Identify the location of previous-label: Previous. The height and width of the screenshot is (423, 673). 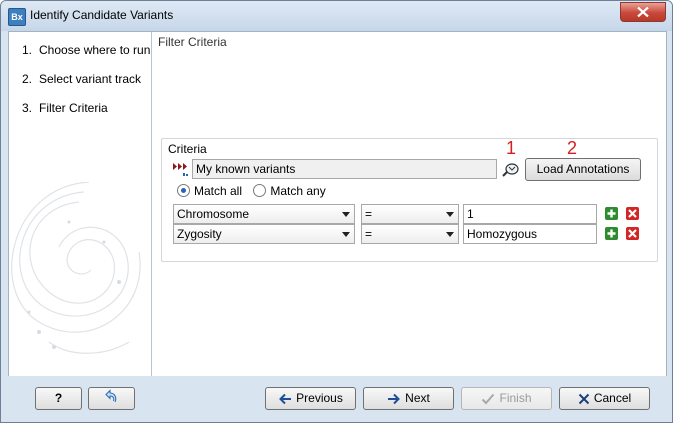
(319, 398).